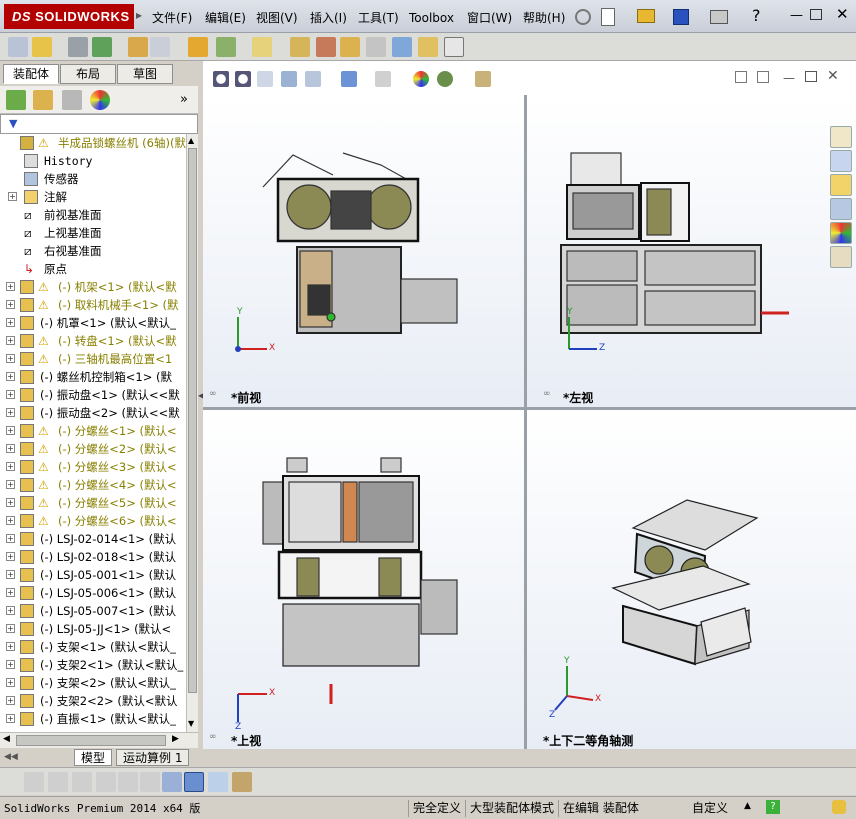 Image resolution: width=856 pixels, height=819 pixels. Describe the element at coordinates (93, 503) in the screenshot. I see `tree-item: + ⚠ (-) 分螺丝<5> (默认<` at that location.